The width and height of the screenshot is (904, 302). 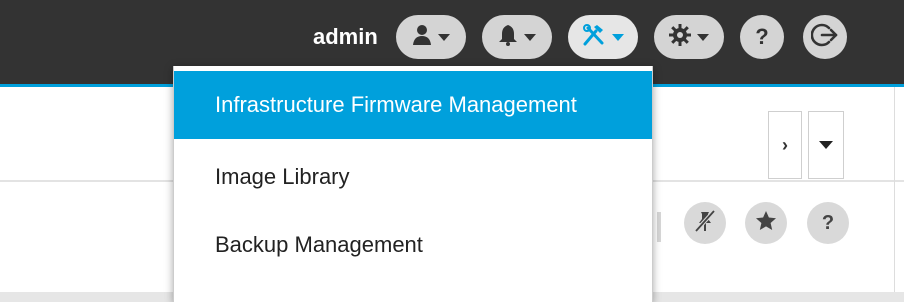 I want to click on help-button: ?, so click(x=762, y=37).